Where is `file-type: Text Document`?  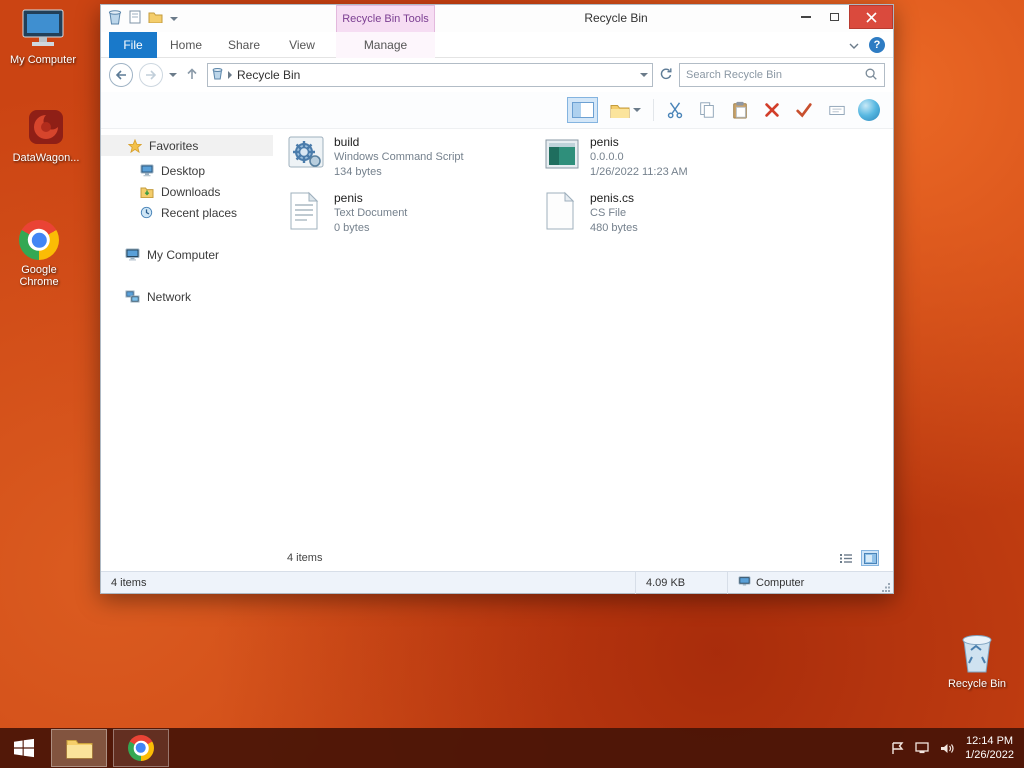 file-type: Text Document is located at coordinates (371, 213).